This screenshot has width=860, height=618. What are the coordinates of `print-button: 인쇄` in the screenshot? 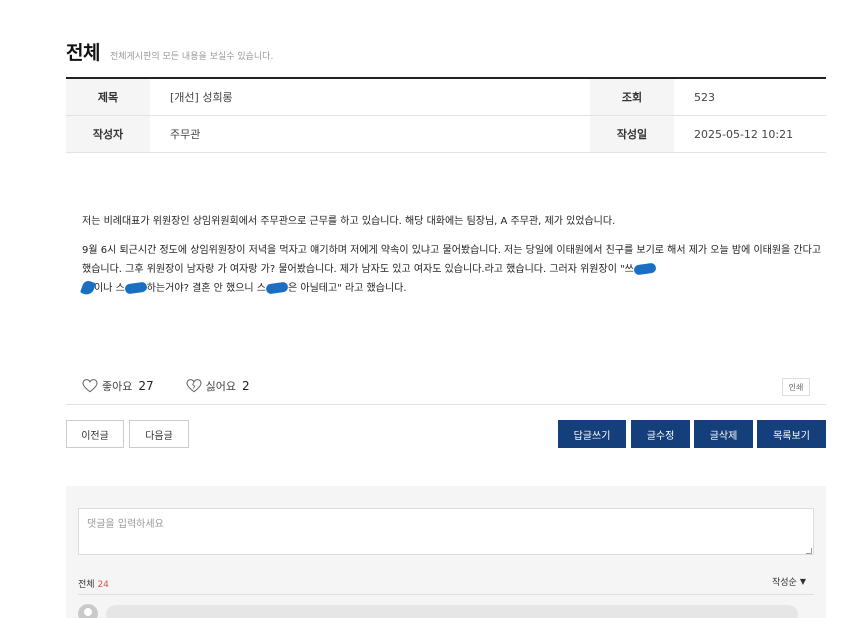 It's located at (796, 387).